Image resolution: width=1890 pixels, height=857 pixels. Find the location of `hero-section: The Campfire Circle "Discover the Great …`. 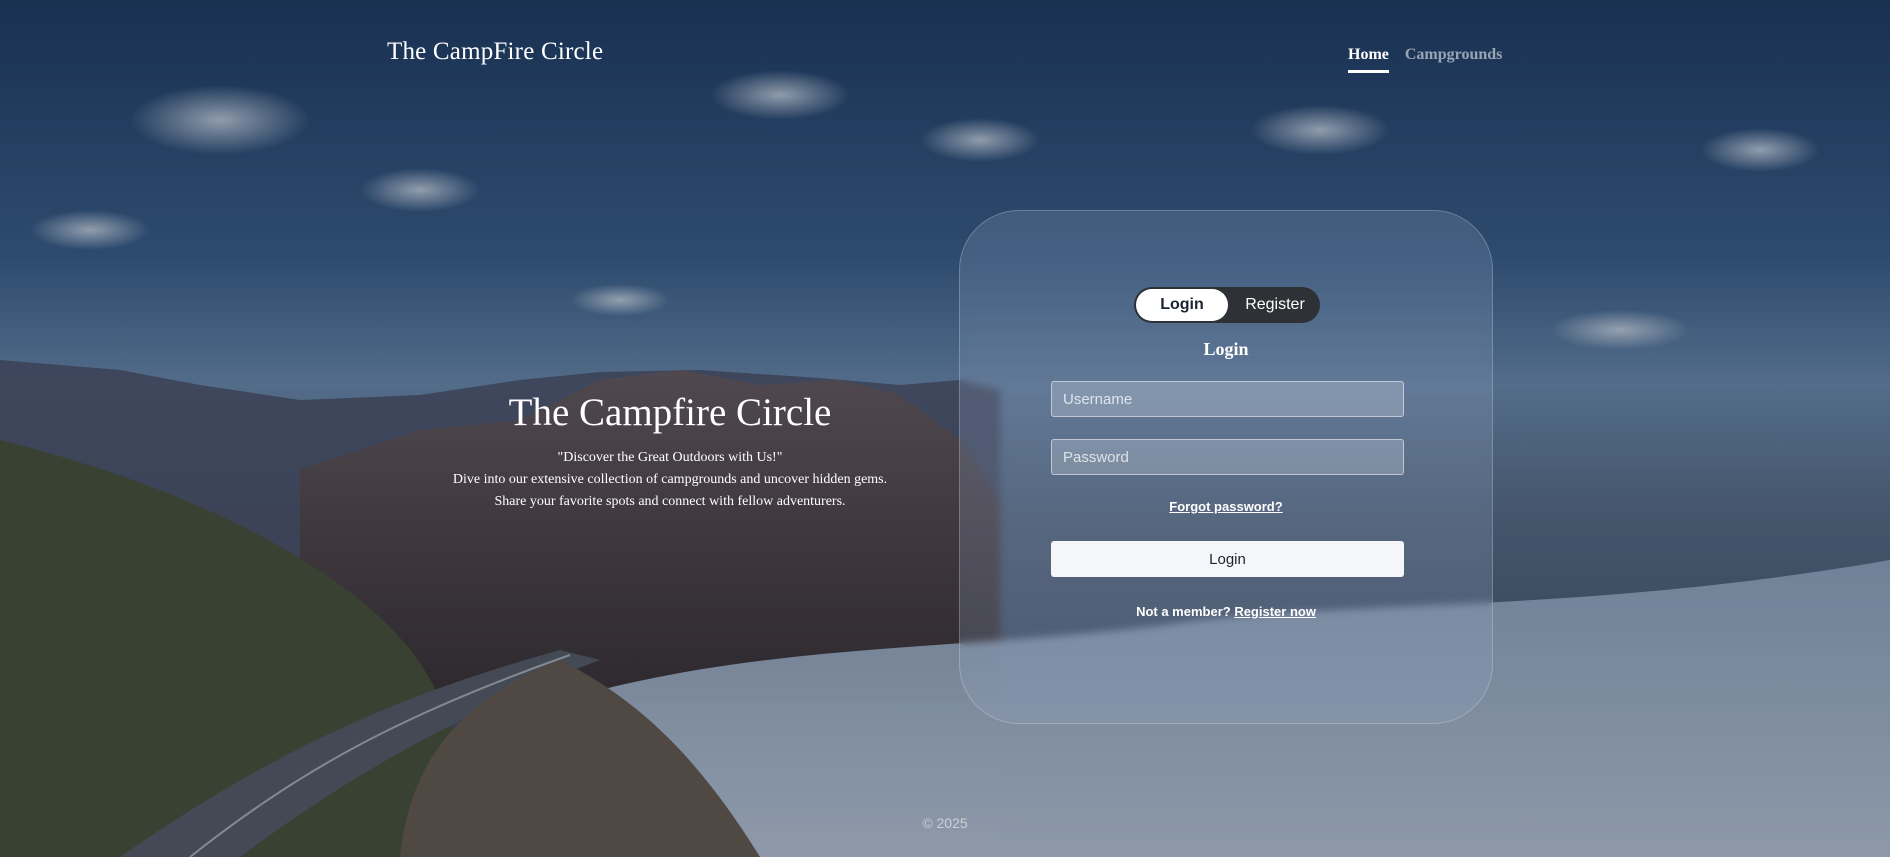

hero-section: The Campfire Circle "Discover the Great … is located at coordinates (670, 451).